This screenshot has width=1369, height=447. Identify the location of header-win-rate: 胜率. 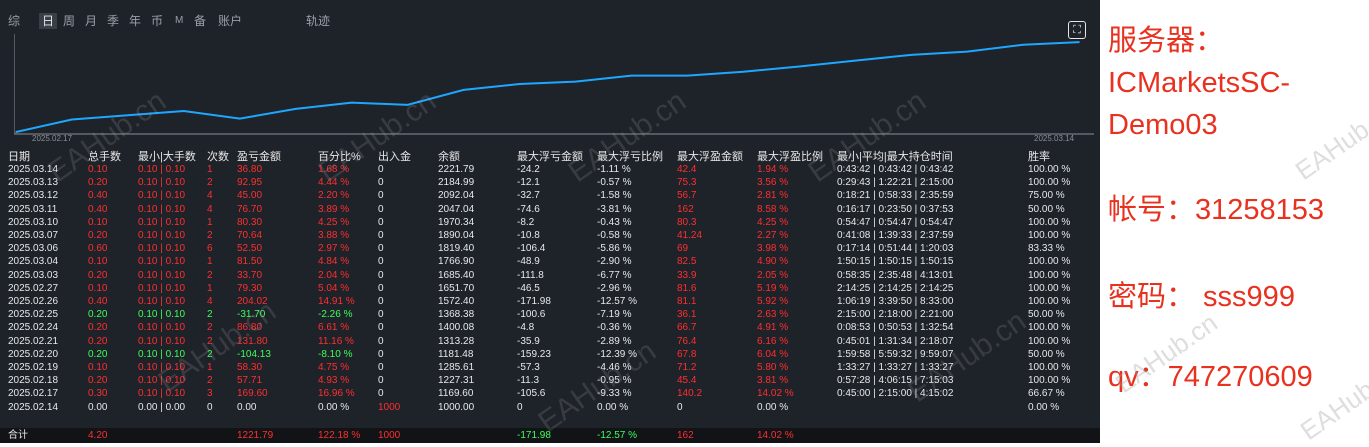
(1039, 156).